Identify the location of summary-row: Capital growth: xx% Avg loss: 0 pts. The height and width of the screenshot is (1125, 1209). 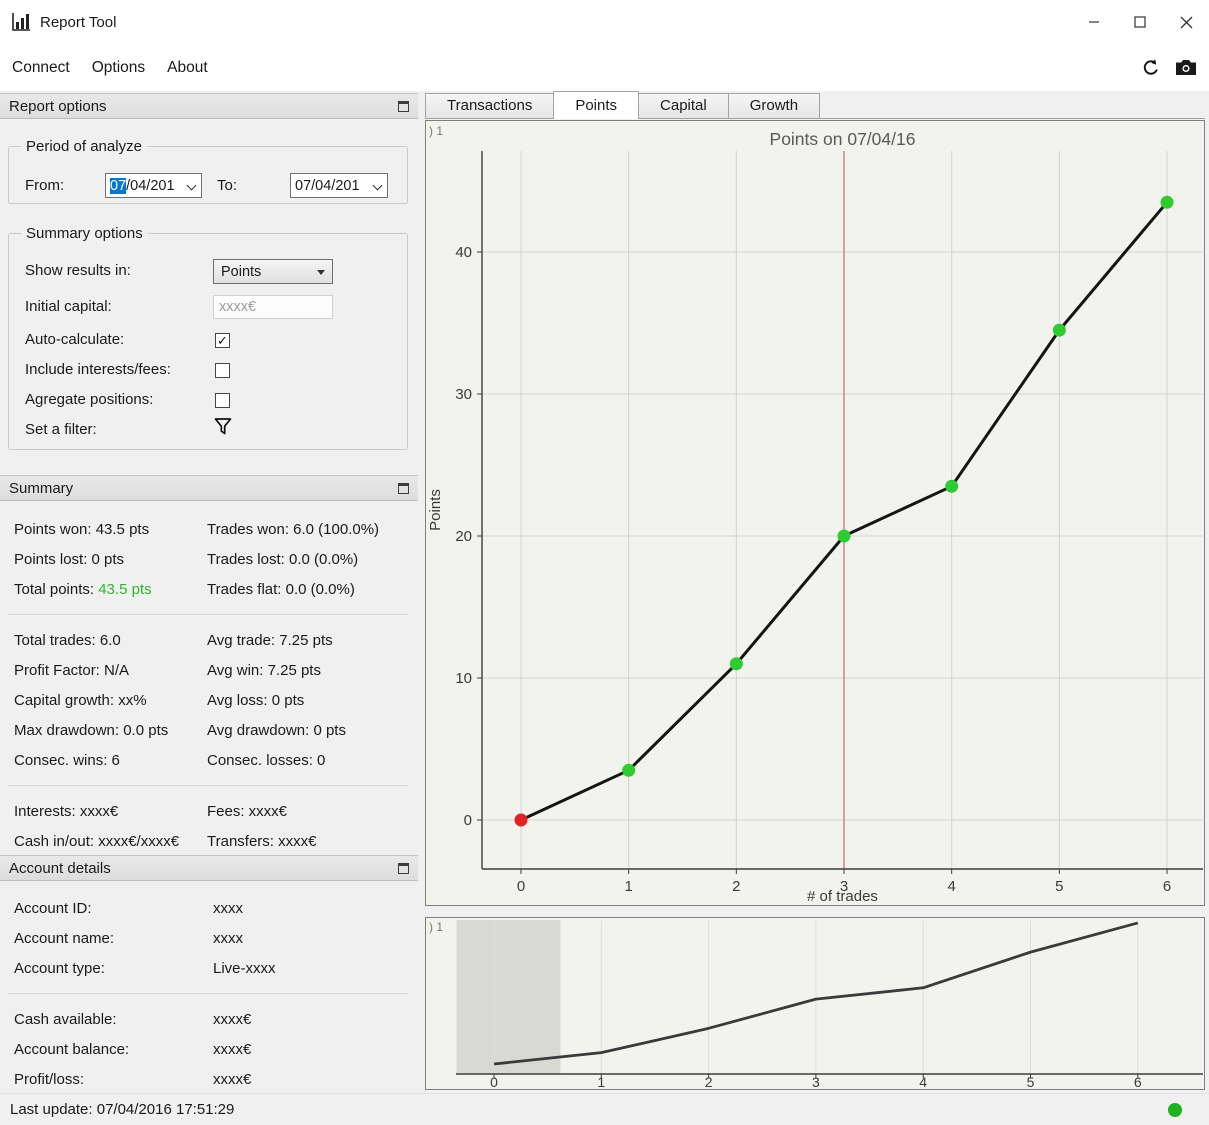
(212, 700).